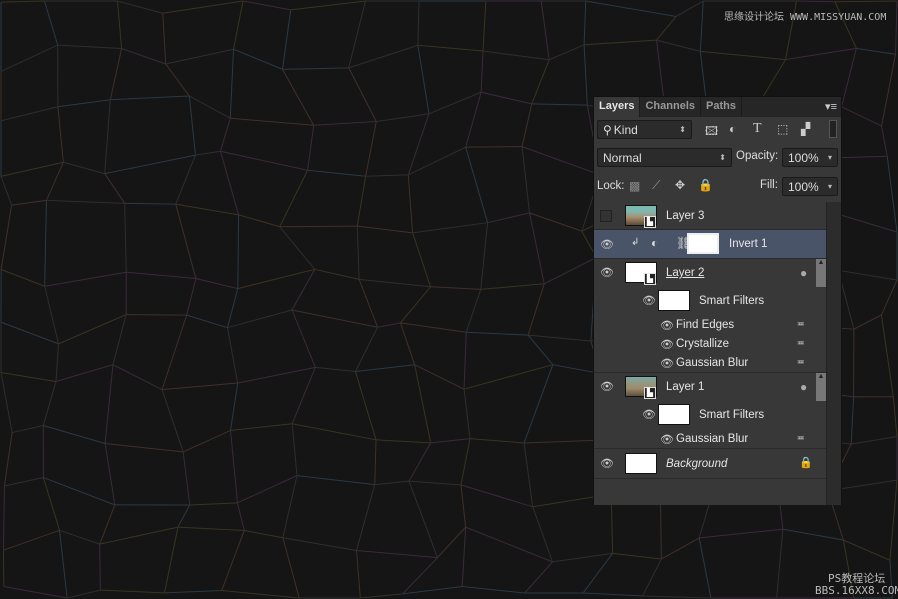 The height and width of the screenshot is (599, 898). Describe the element at coordinates (697, 464) in the screenshot. I see `layer-name: Background` at that location.